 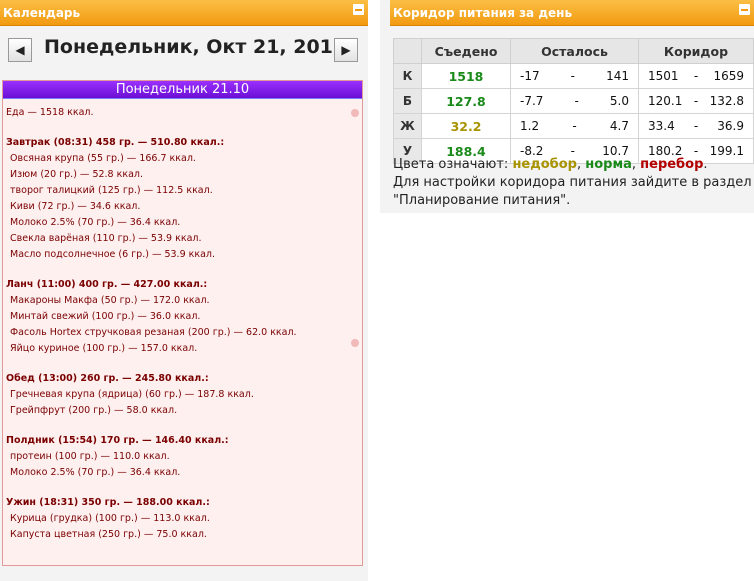 What do you see at coordinates (184, 285) in the screenshot?
I see `meal-title: Ланч (11:00) 400 гр. — 427.00 ккал.:` at bounding box center [184, 285].